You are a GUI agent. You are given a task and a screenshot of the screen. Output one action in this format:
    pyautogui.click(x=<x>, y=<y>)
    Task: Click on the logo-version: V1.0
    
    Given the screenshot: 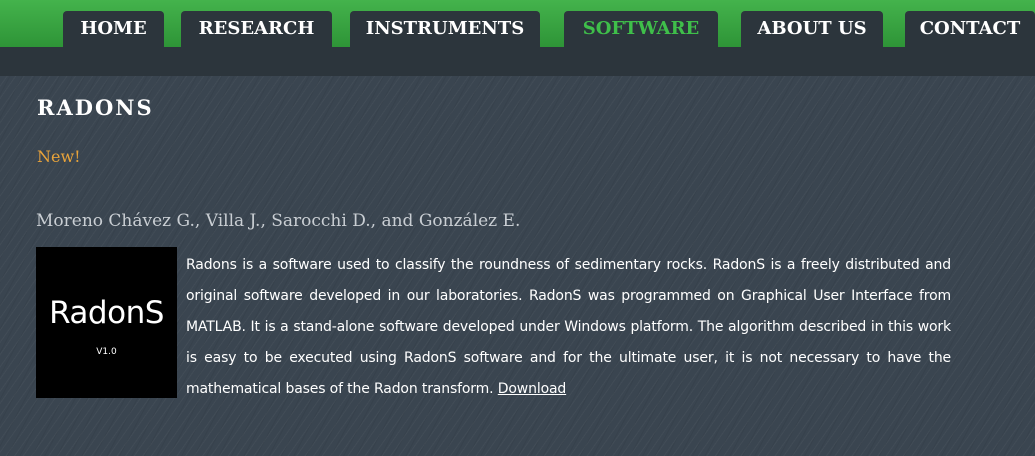 What is the action you would take?
    pyautogui.click(x=106, y=352)
    